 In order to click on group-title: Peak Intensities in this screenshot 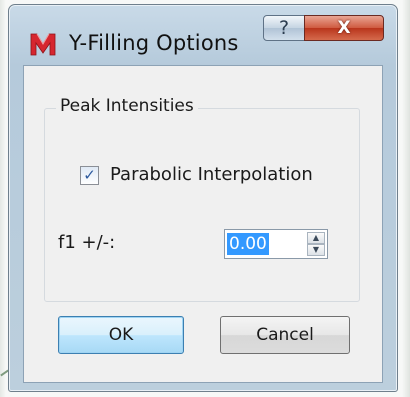, I will do `click(127, 106)`.